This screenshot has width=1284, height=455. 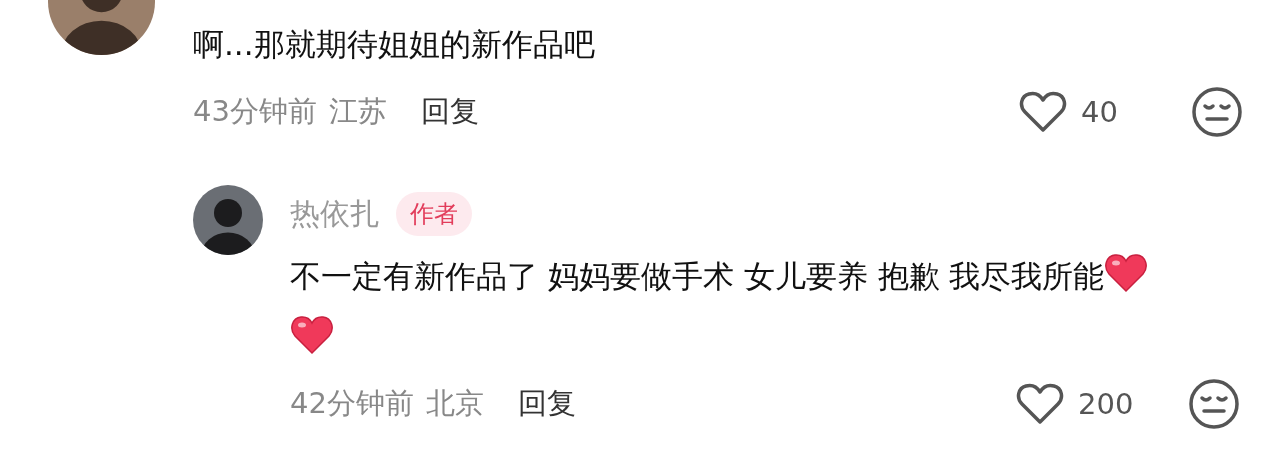 I want to click on comment-time: 43分钟前, so click(x=255, y=111).